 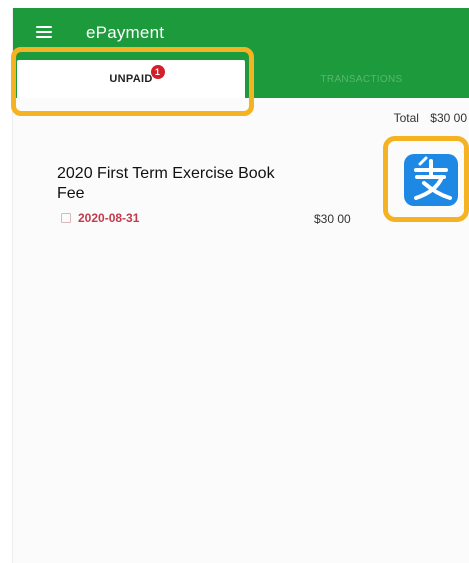 I want to click on unpaid-count-badge: 1, so click(x=157, y=72).